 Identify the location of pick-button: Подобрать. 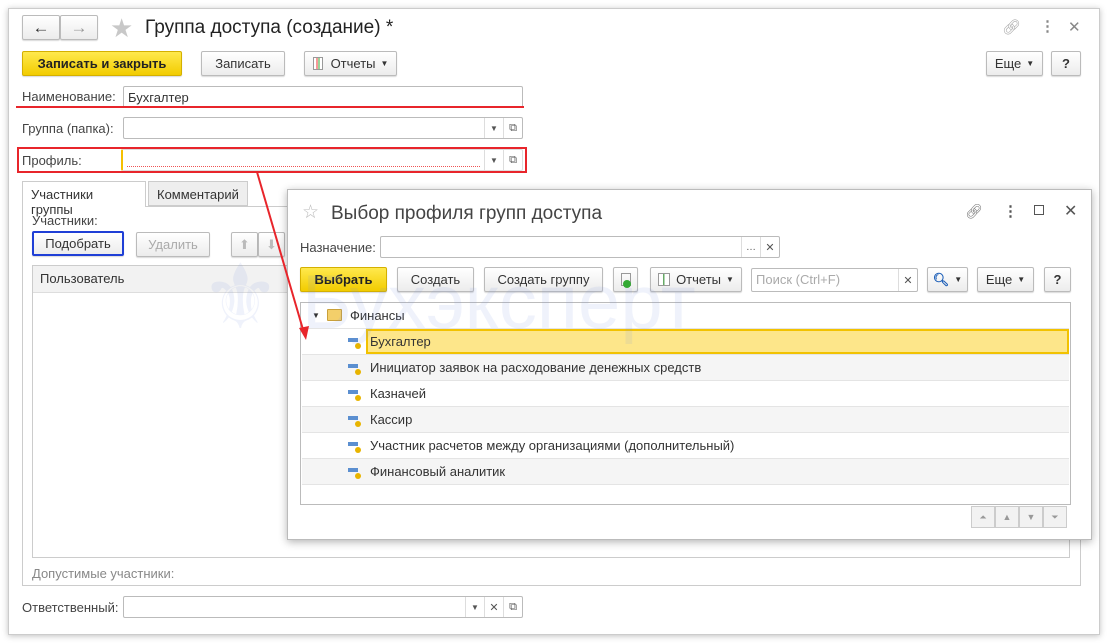
(78, 243).